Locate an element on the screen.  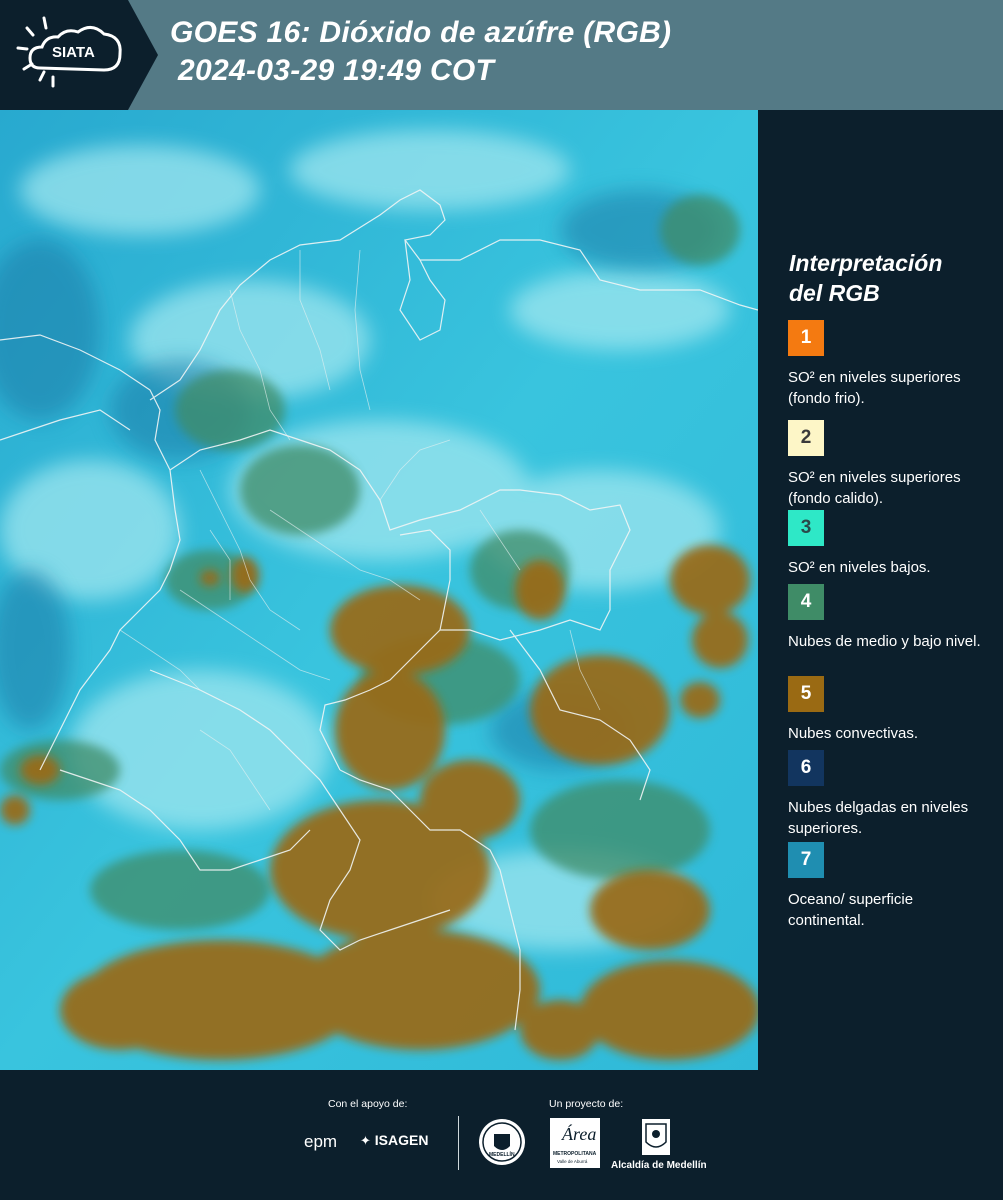
legend-item-7: 7 Oceano/ superficie continental. is located at coordinates (890, 886).